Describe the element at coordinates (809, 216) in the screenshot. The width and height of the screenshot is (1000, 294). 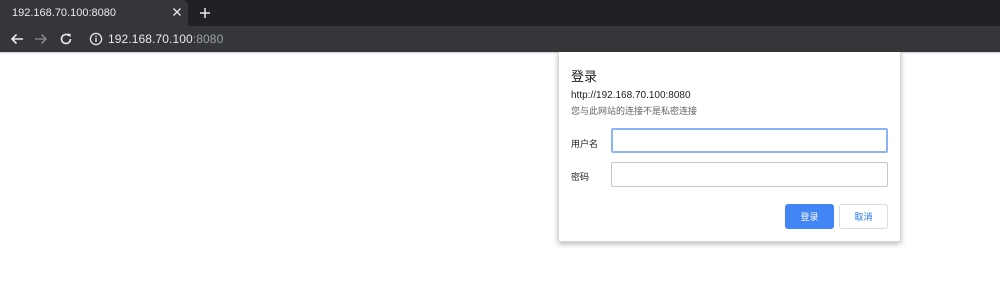
I see `login-button: 登录` at that location.